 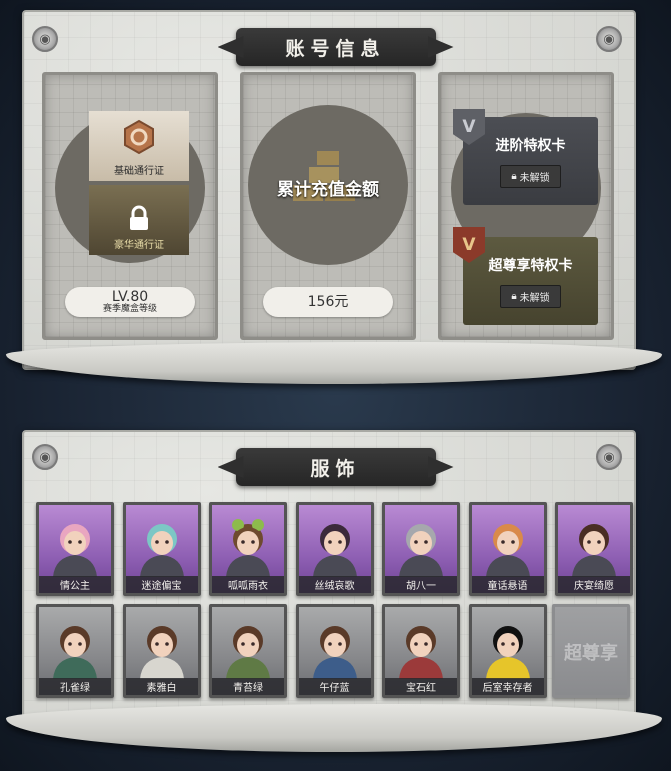 What do you see at coordinates (534, 298) in the screenshot?
I see `supreme-lock-status: 未解锁` at bounding box center [534, 298].